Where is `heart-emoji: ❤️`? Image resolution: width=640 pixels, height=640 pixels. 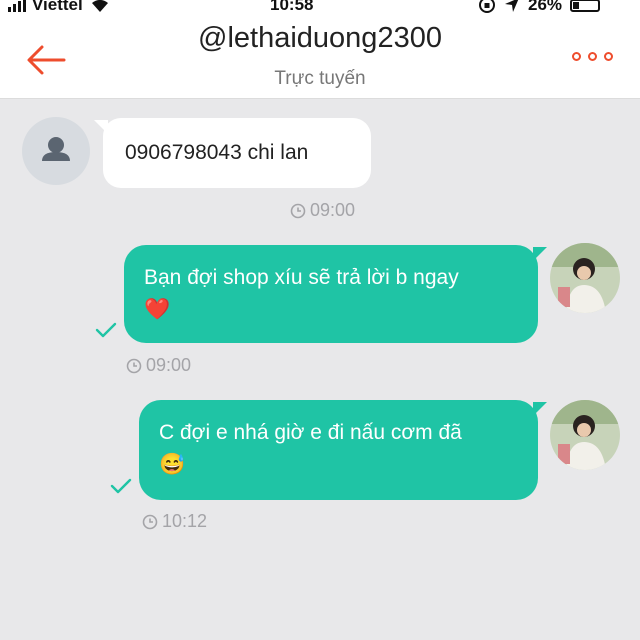
heart-emoji: ❤️ is located at coordinates (157, 309).